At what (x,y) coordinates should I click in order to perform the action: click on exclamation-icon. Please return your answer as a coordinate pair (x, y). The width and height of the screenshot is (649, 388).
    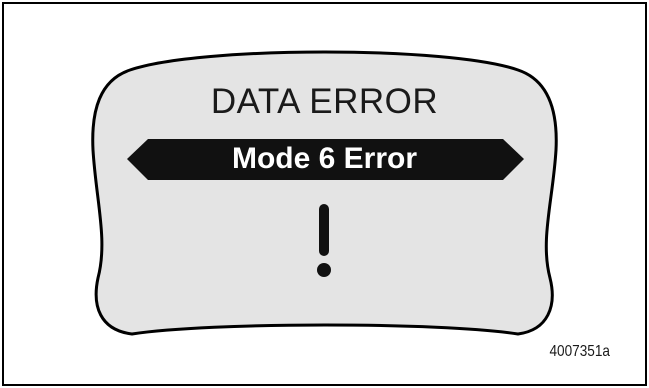
    Looking at the image, I should click on (324, 240).